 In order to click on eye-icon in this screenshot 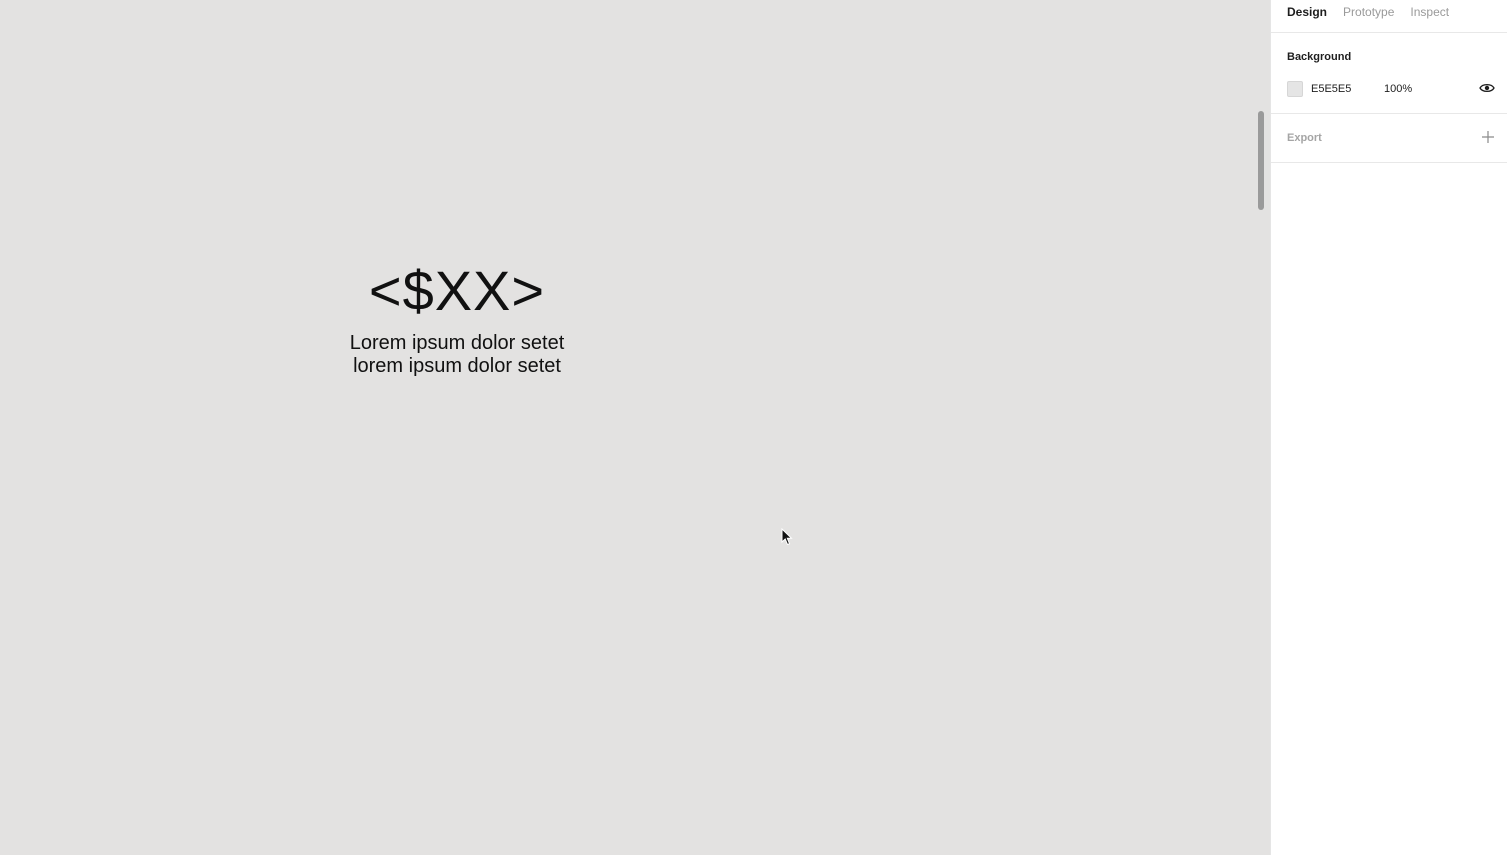, I will do `click(1487, 88)`.